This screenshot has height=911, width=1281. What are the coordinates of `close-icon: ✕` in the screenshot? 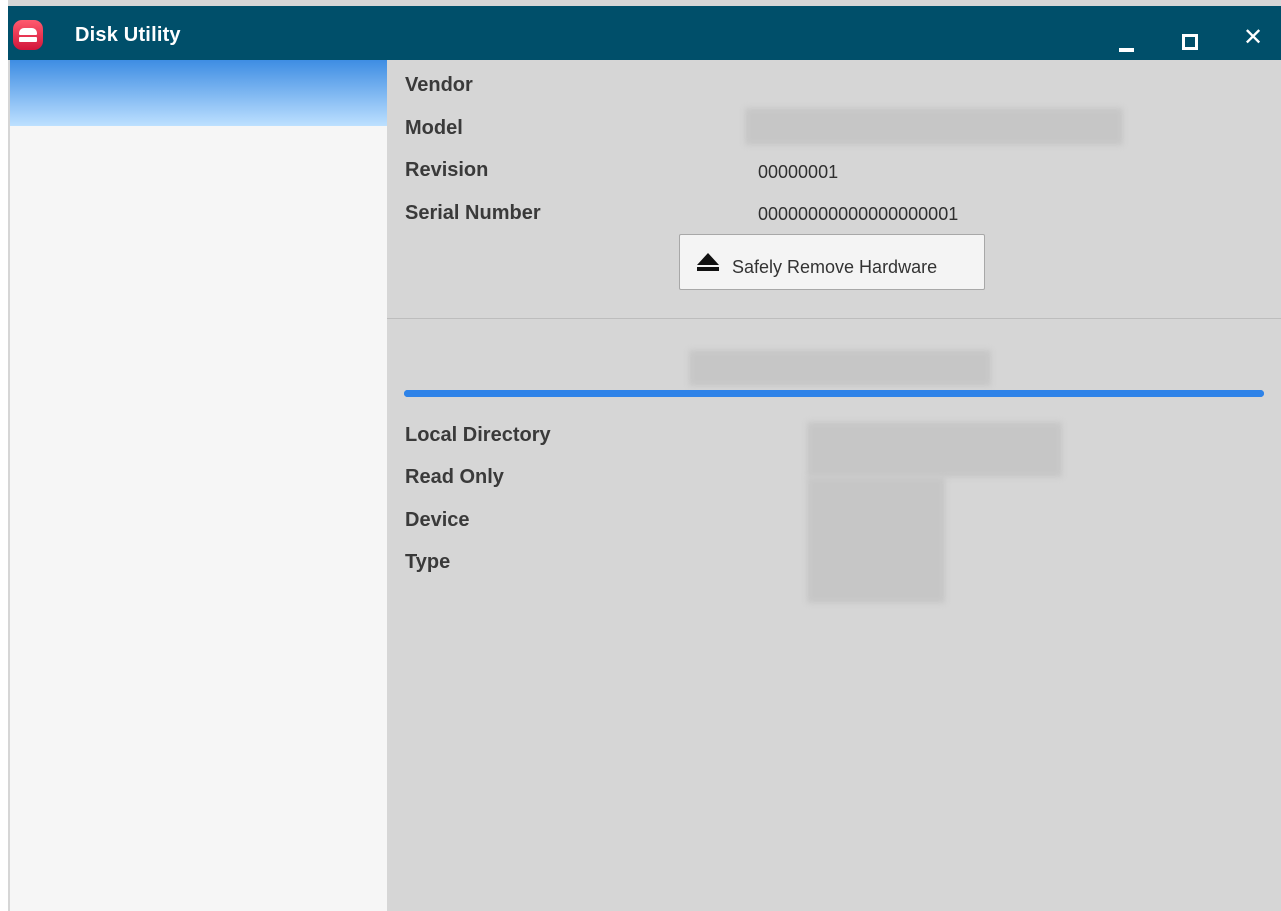 It's located at (1253, 37).